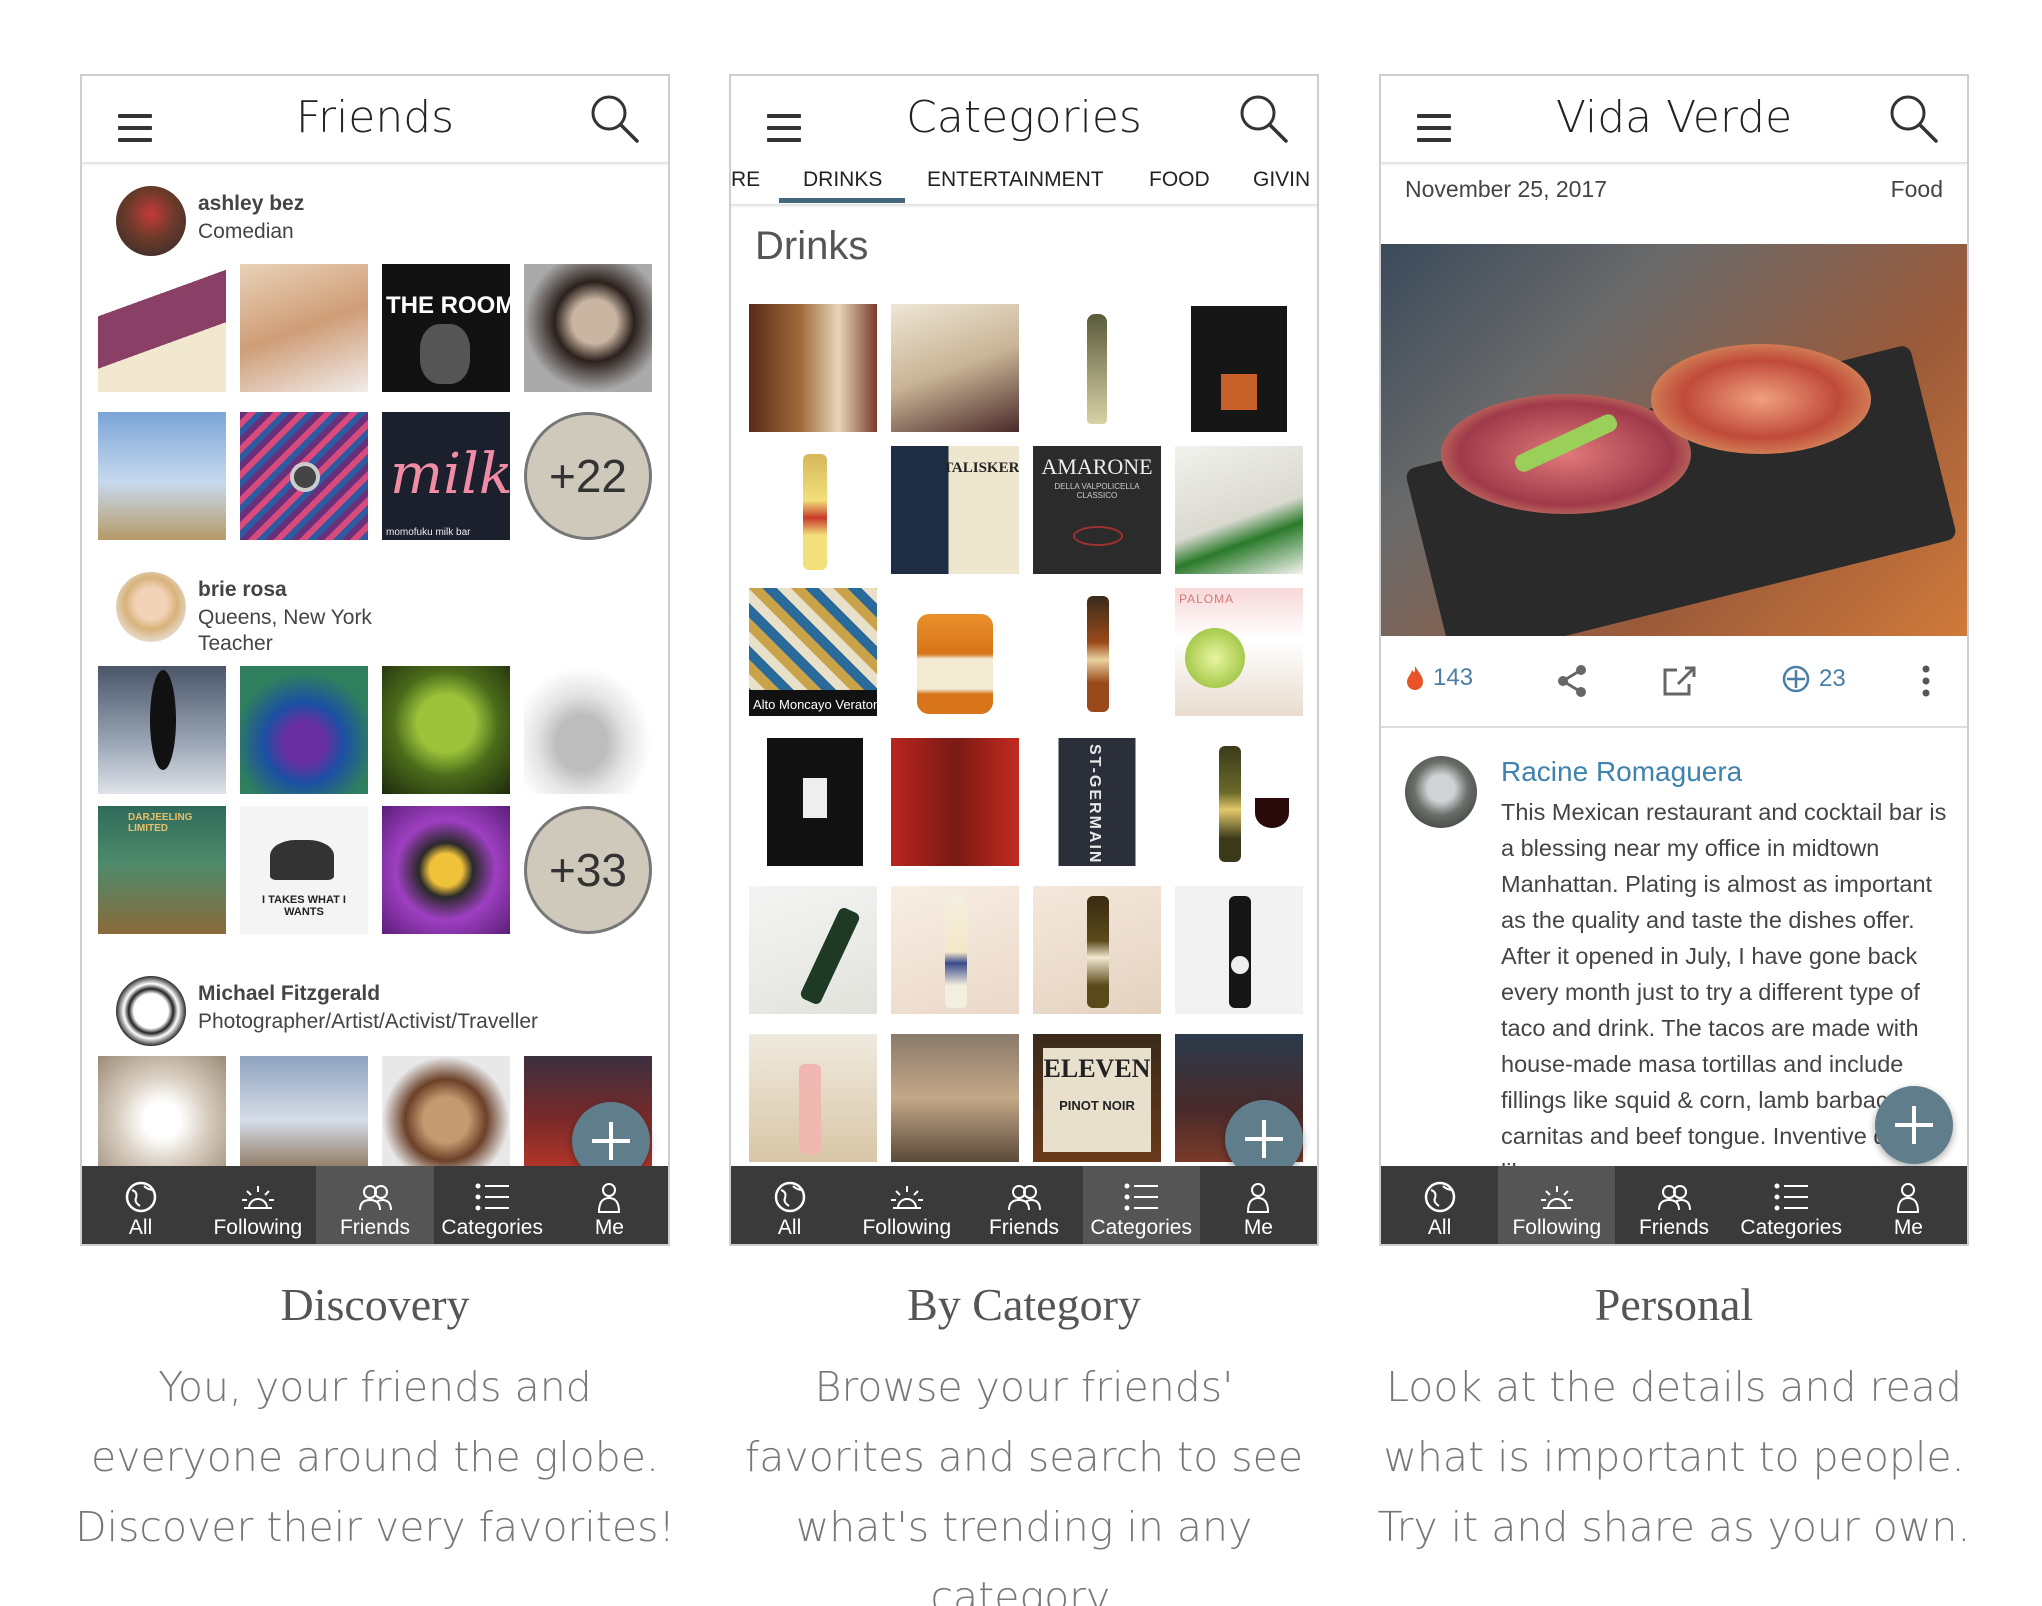  What do you see at coordinates (448, 305) in the screenshot?
I see `thumbnail-text: THE ROOM` at bounding box center [448, 305].